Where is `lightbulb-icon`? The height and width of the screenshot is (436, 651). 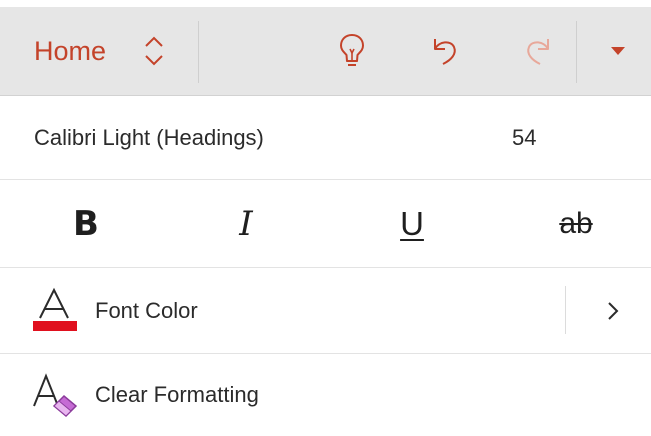
lightbulb-icon is located at coordinates (352, 51).